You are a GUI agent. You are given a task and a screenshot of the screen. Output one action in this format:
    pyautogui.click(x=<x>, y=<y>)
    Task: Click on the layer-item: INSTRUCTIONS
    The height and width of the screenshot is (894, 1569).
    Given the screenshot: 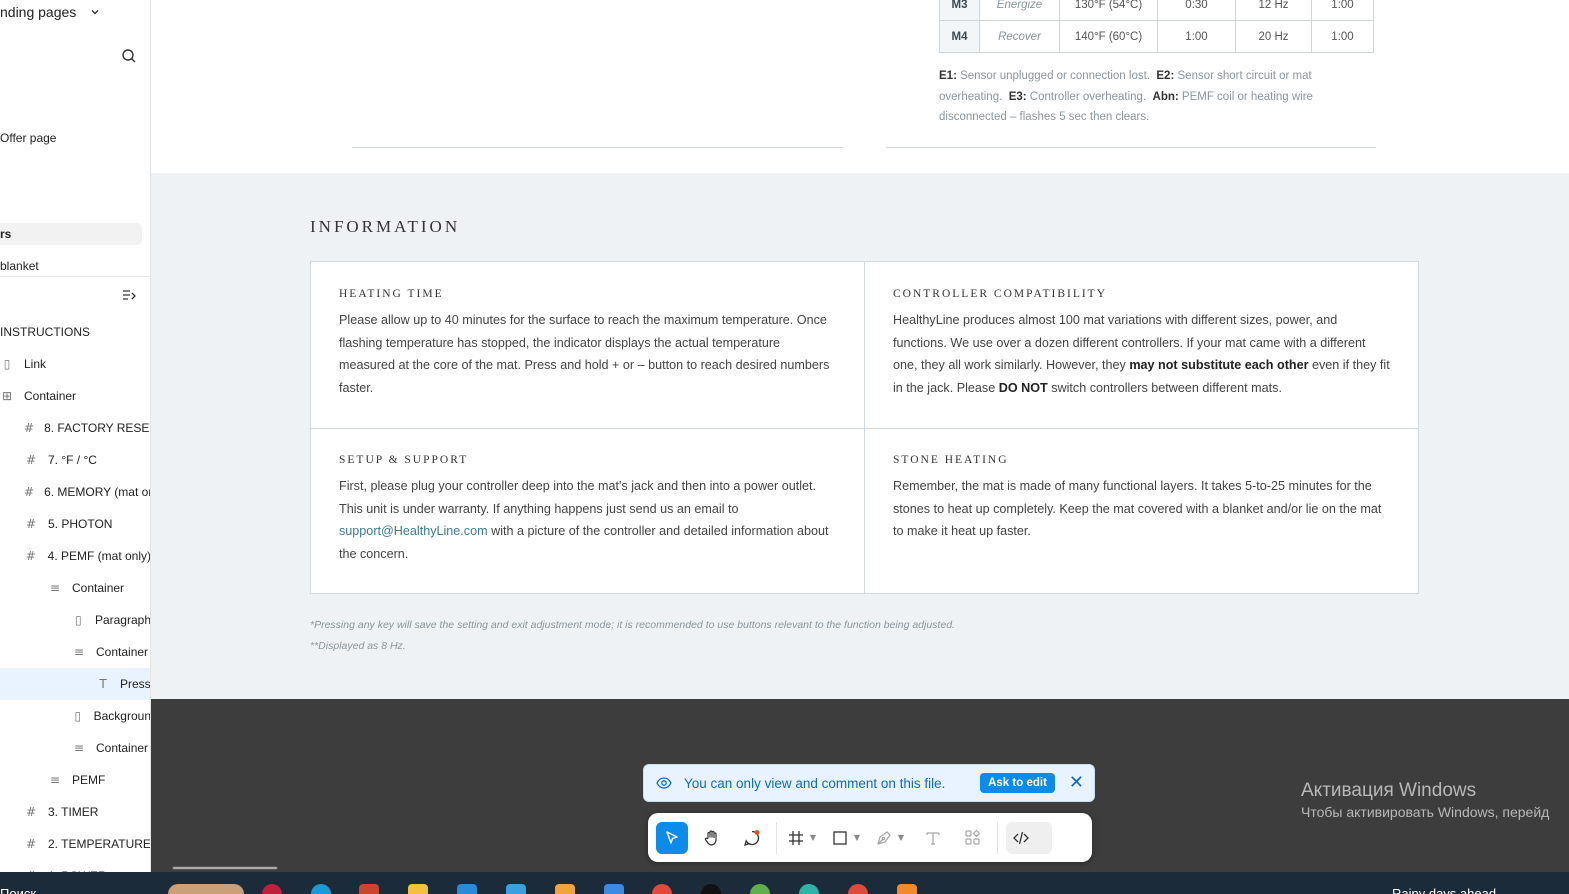 What is the action you would take?
    pyautogui.click(x=75, y=332)
    